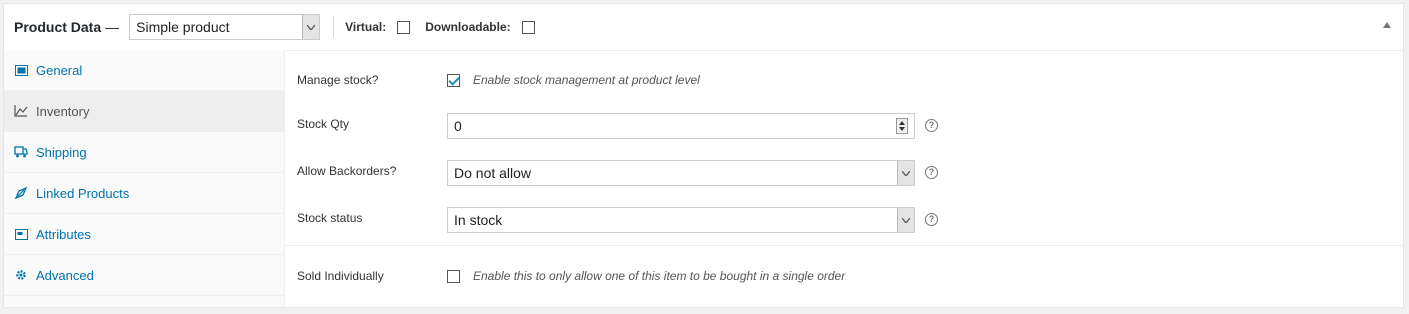 The image size is (1409, 314). What do you see at coordinates (61, 152) in the screenshot?
I see `tab-label: Shipping` at bounding box center [61, 152].